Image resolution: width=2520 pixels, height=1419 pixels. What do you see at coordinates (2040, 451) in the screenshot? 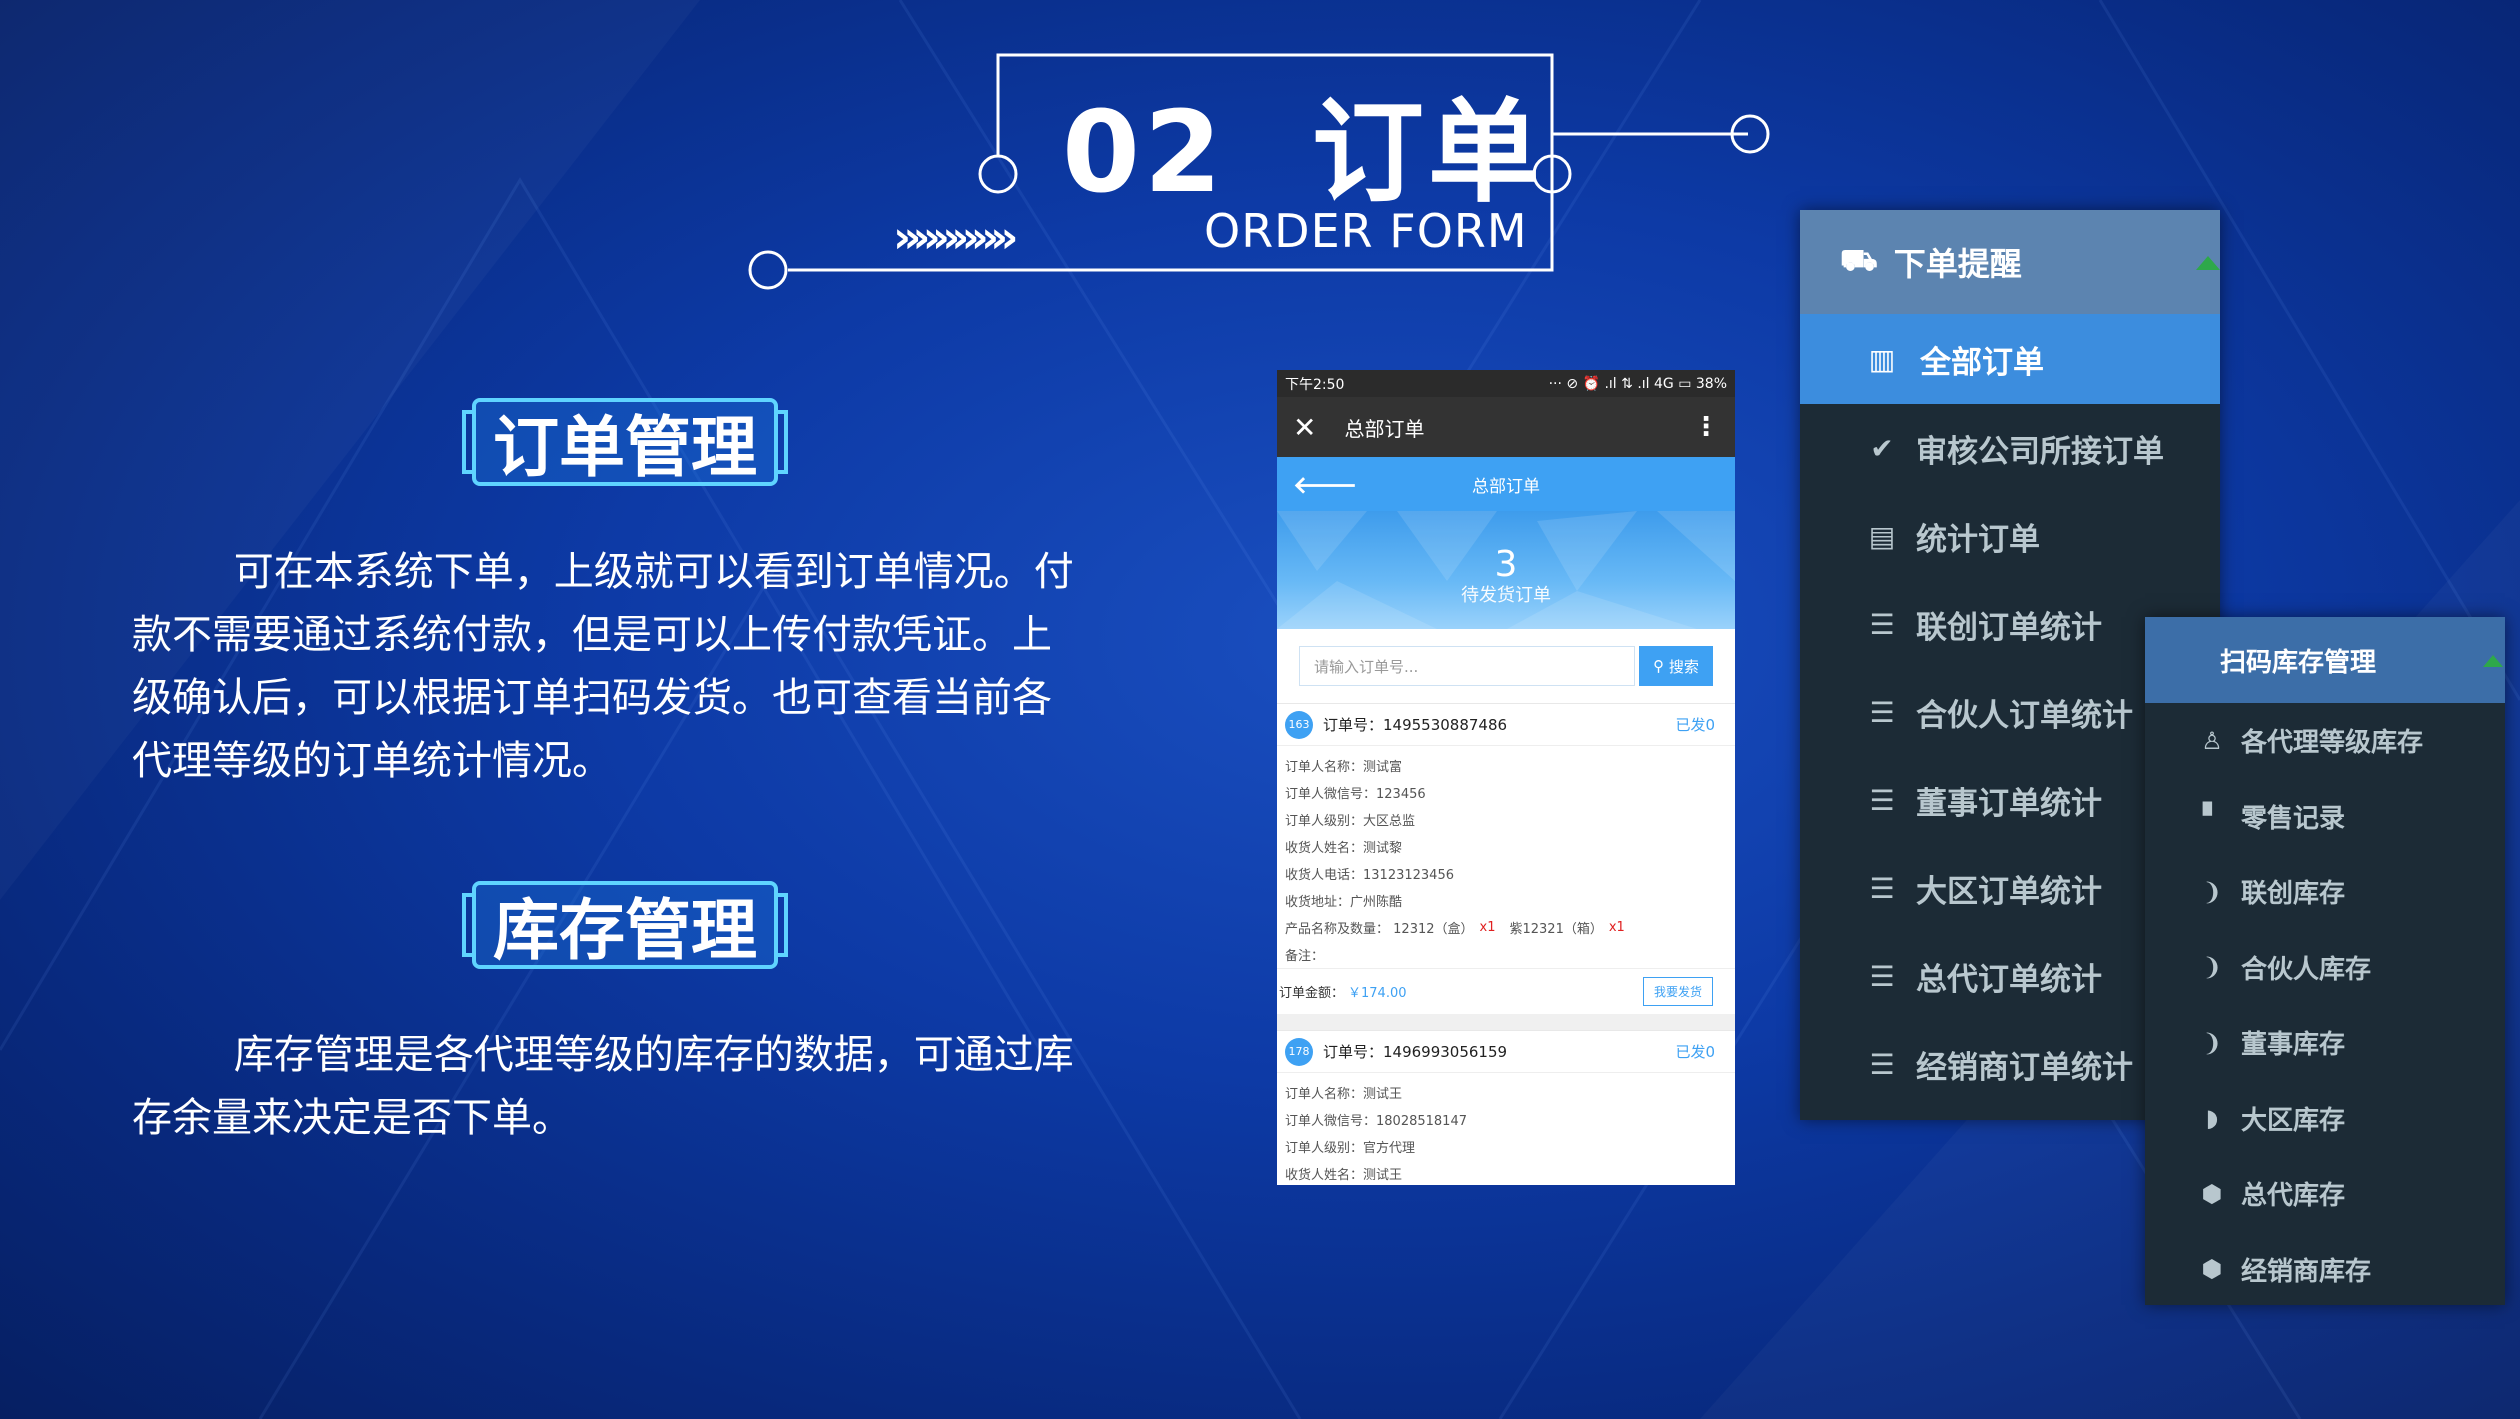
I see `menu-item-label: 审核公司所接订单` at bounding box center [2040, 451].